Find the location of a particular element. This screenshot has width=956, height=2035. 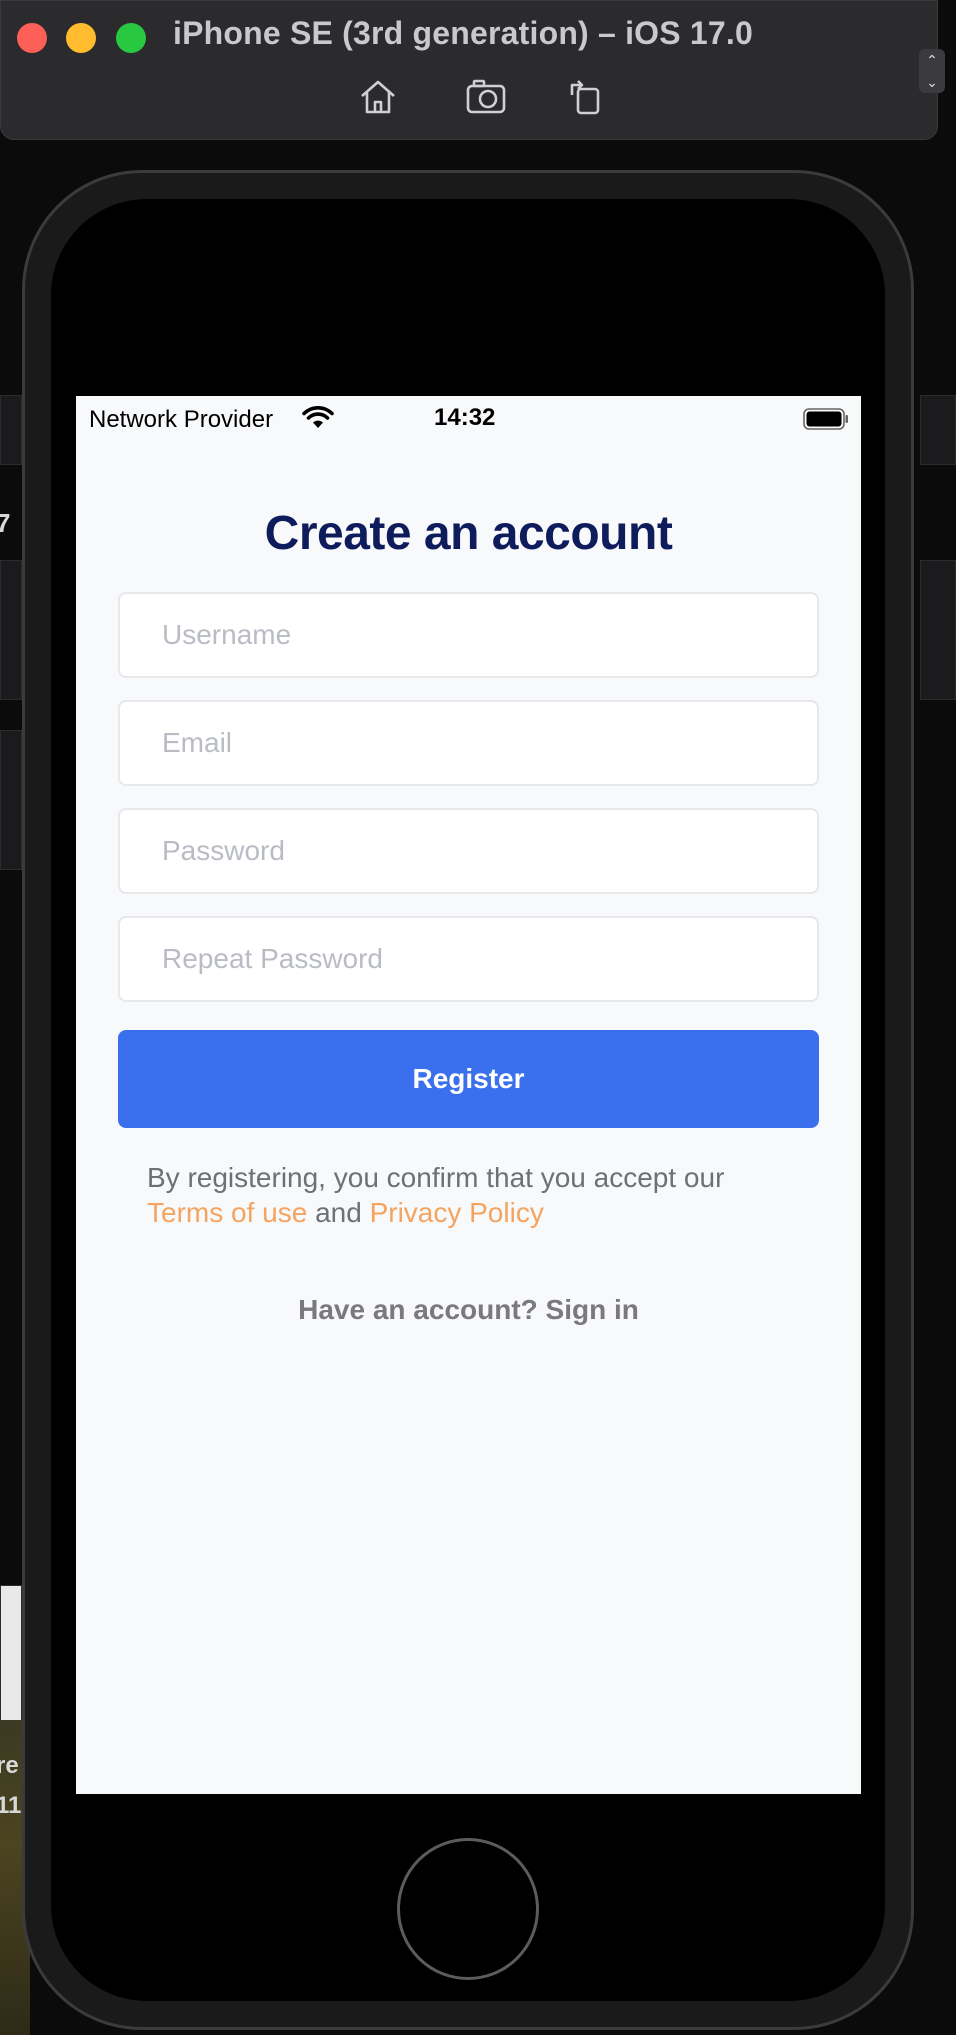

privacy-policy-link: Privacy Policy is located at coordinates (457, 1212).